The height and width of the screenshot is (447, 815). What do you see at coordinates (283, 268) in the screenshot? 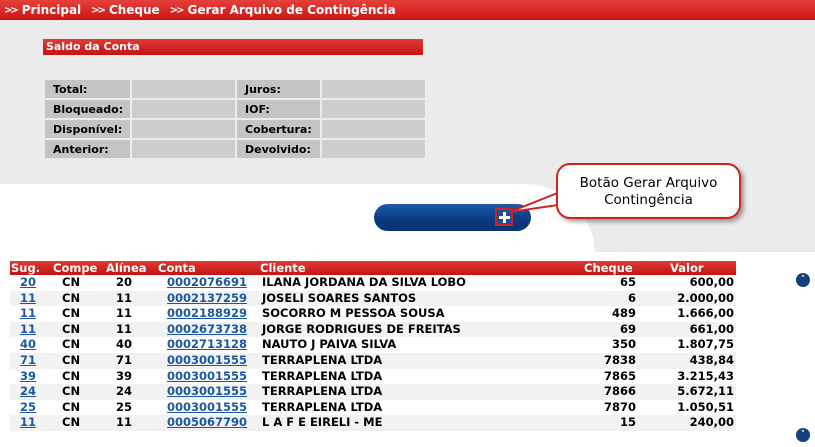
I see `header-cliente: Cliente` at bounding box center [283, 268].